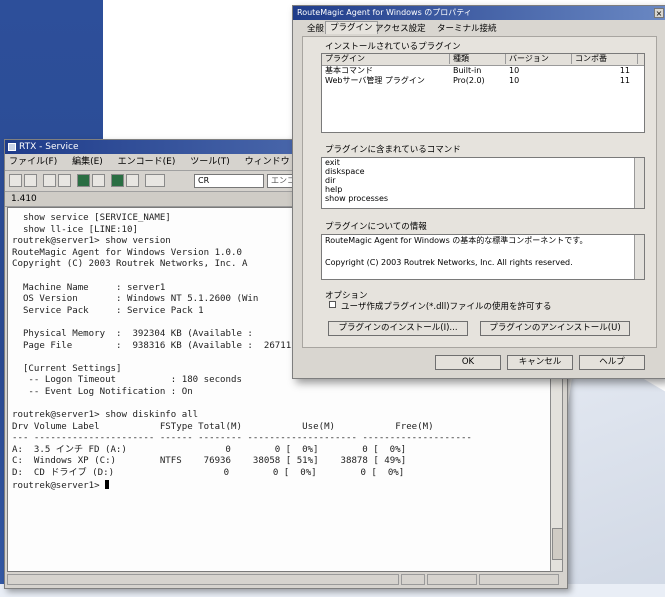 Image resolution: width=665 pixels, height=597 pixels. What do you see at coordinates (147, 162) in the screenshot?
I see `menu-encoding: エンコード(E)` at bounding box center [147, 162].